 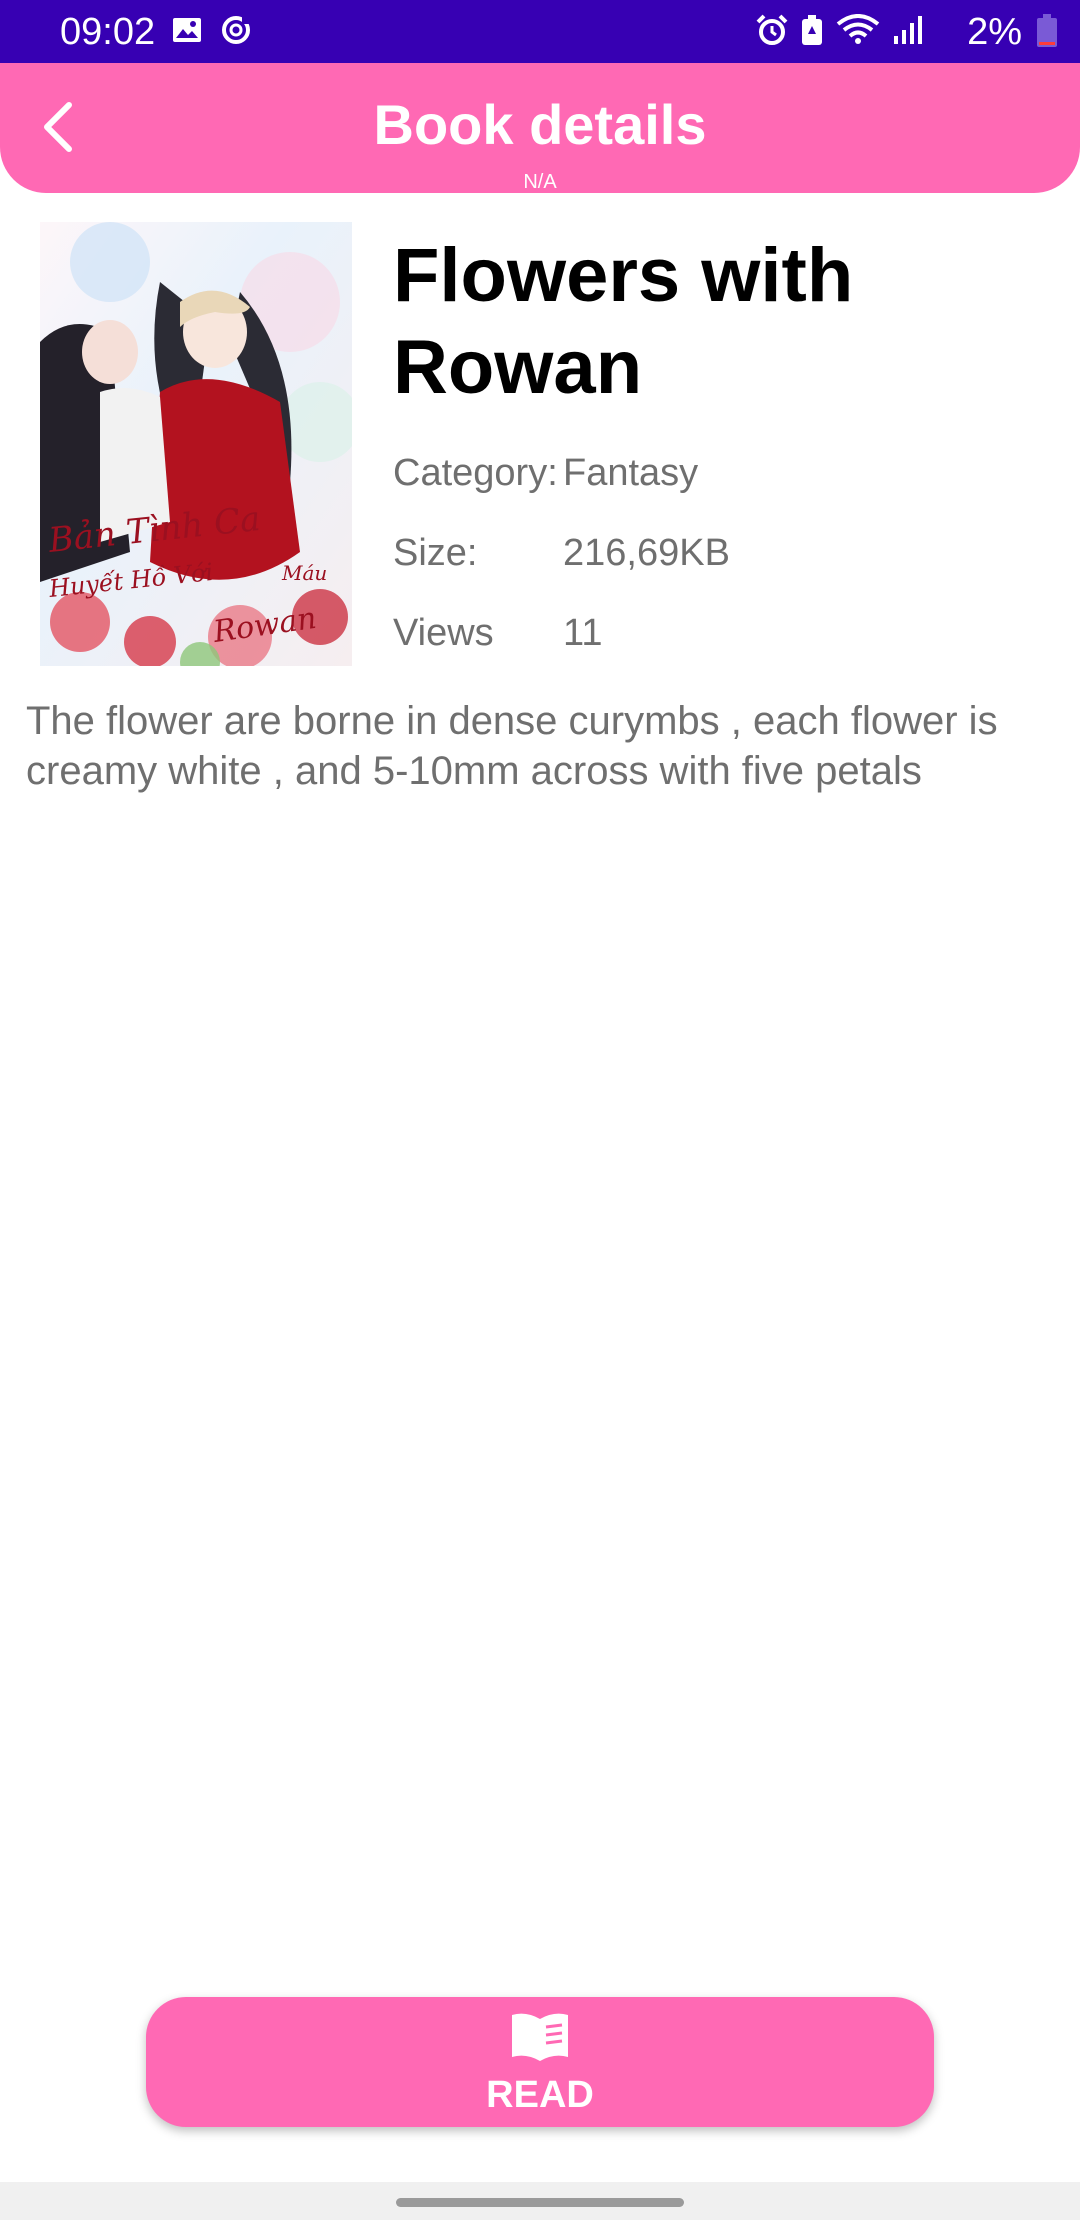 What do you see at coordinates (435, 553) in the screenshot?
I see `size-label: Size:` at bounding box center [435, 553].